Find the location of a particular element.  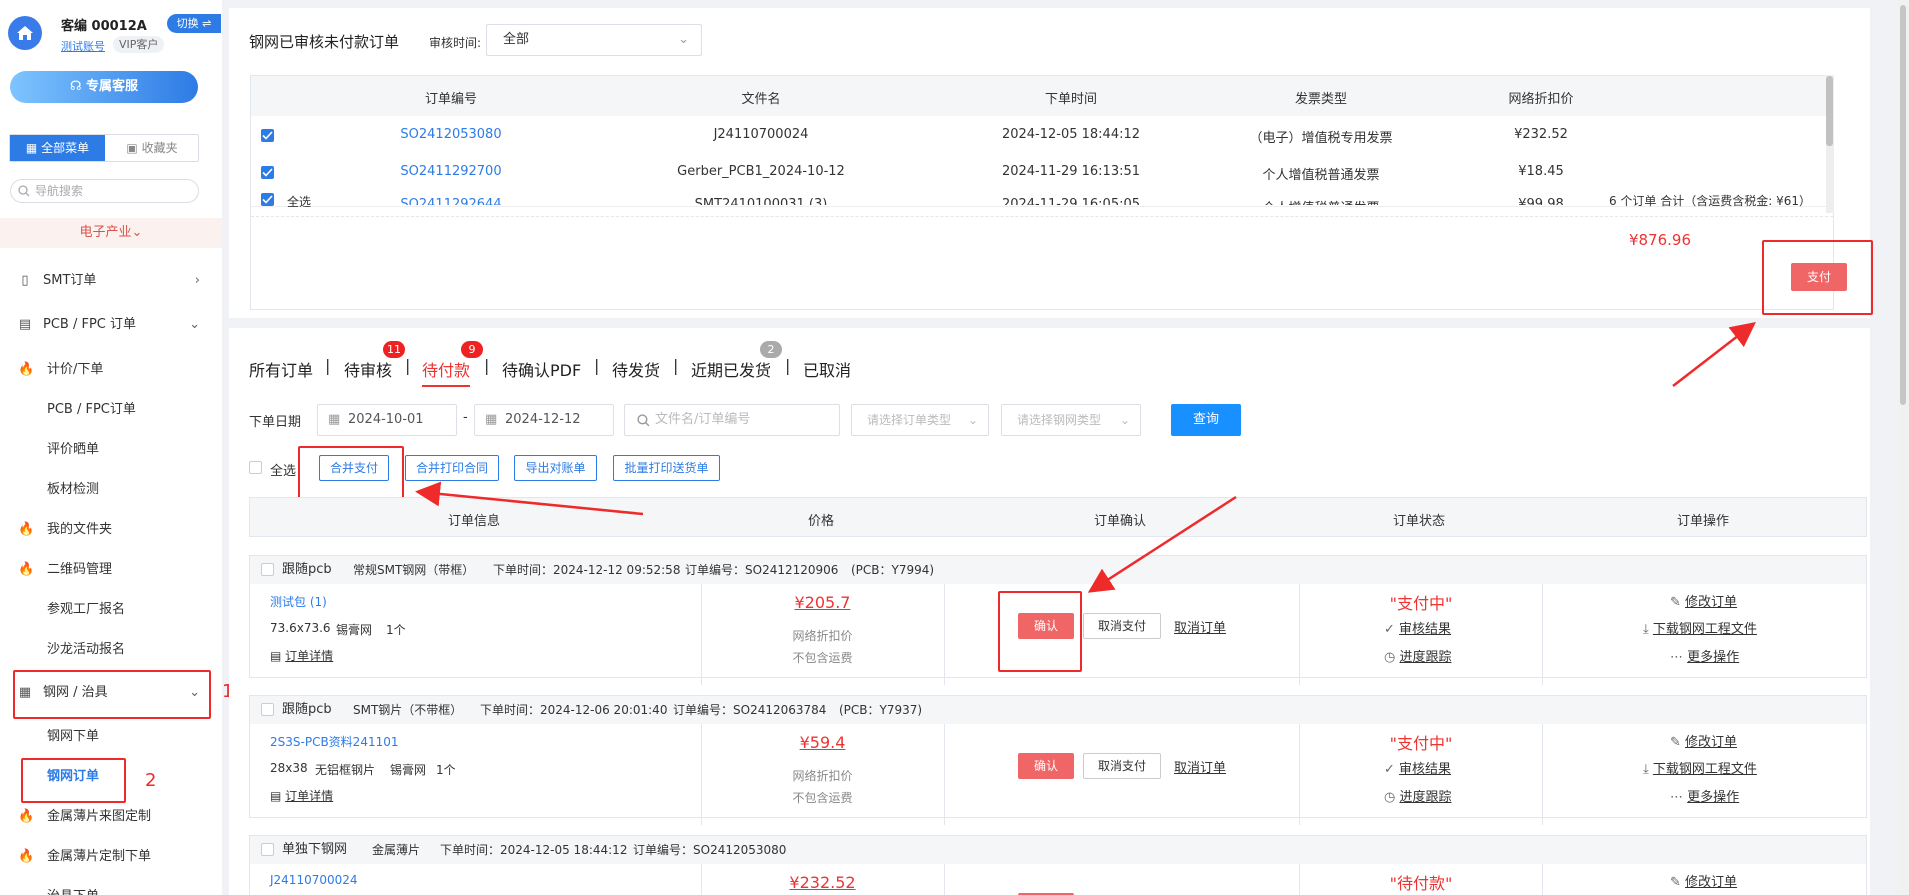

arrow-to-pay is located at coordinates (1714, 354).